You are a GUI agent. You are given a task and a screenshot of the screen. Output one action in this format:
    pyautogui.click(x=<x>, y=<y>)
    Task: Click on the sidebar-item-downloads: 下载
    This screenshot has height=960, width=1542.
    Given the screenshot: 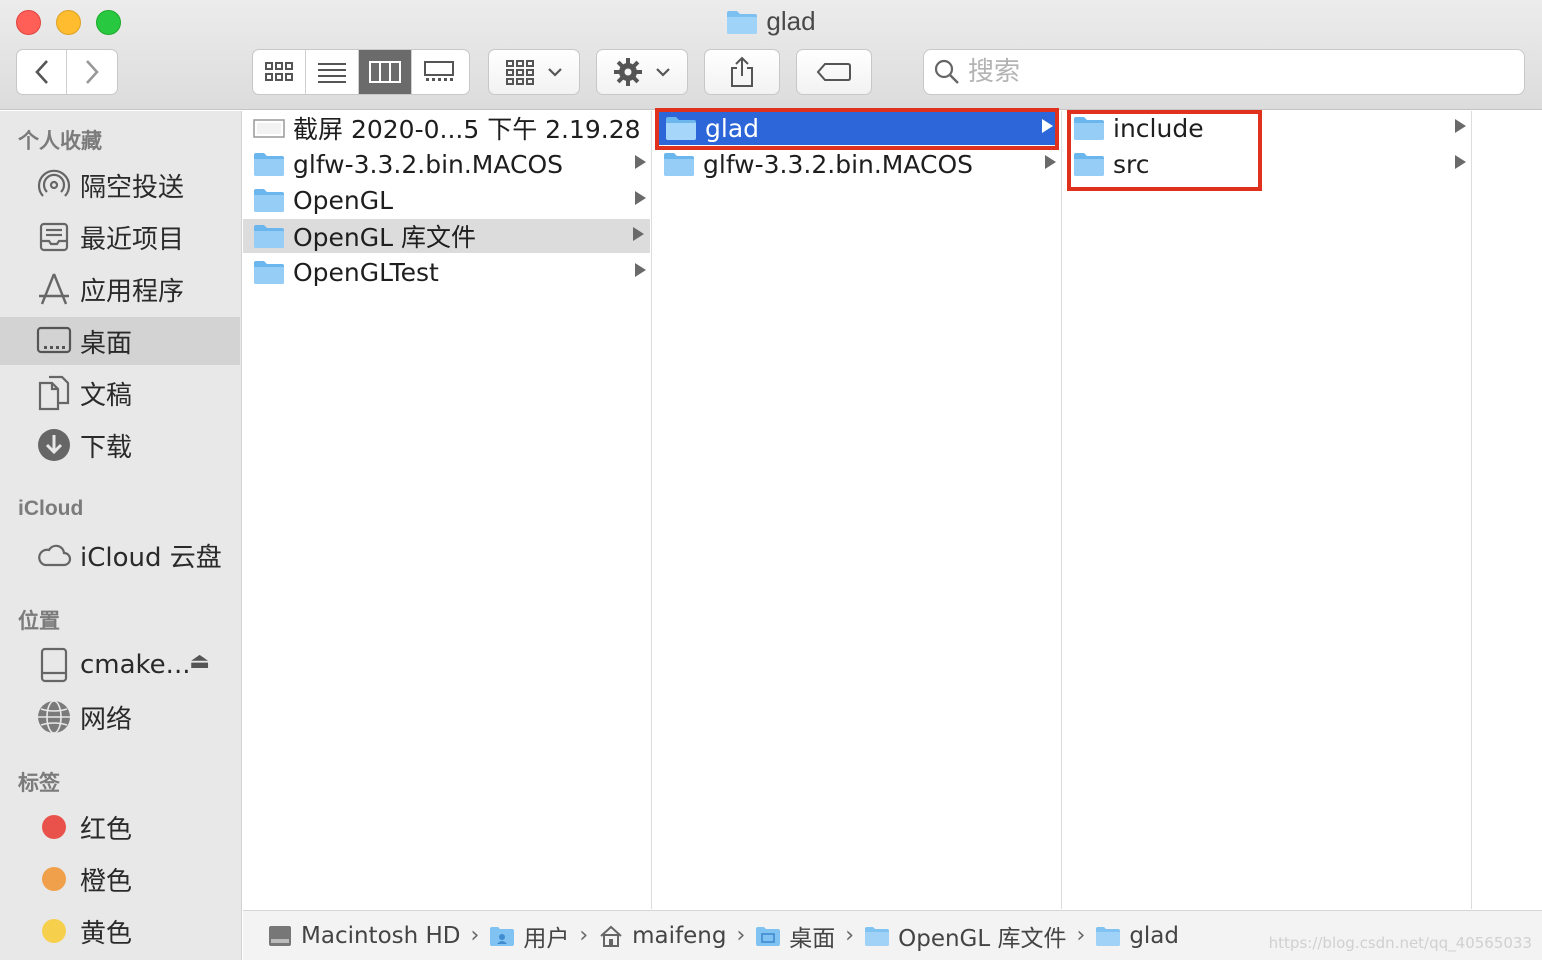 What is the action you would take?
    pyautogui.click(x=120, y=445)
    